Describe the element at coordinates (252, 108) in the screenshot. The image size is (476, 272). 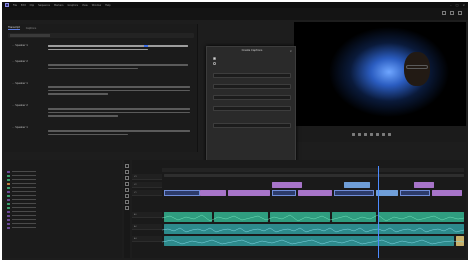
I see `style-select` at that location.